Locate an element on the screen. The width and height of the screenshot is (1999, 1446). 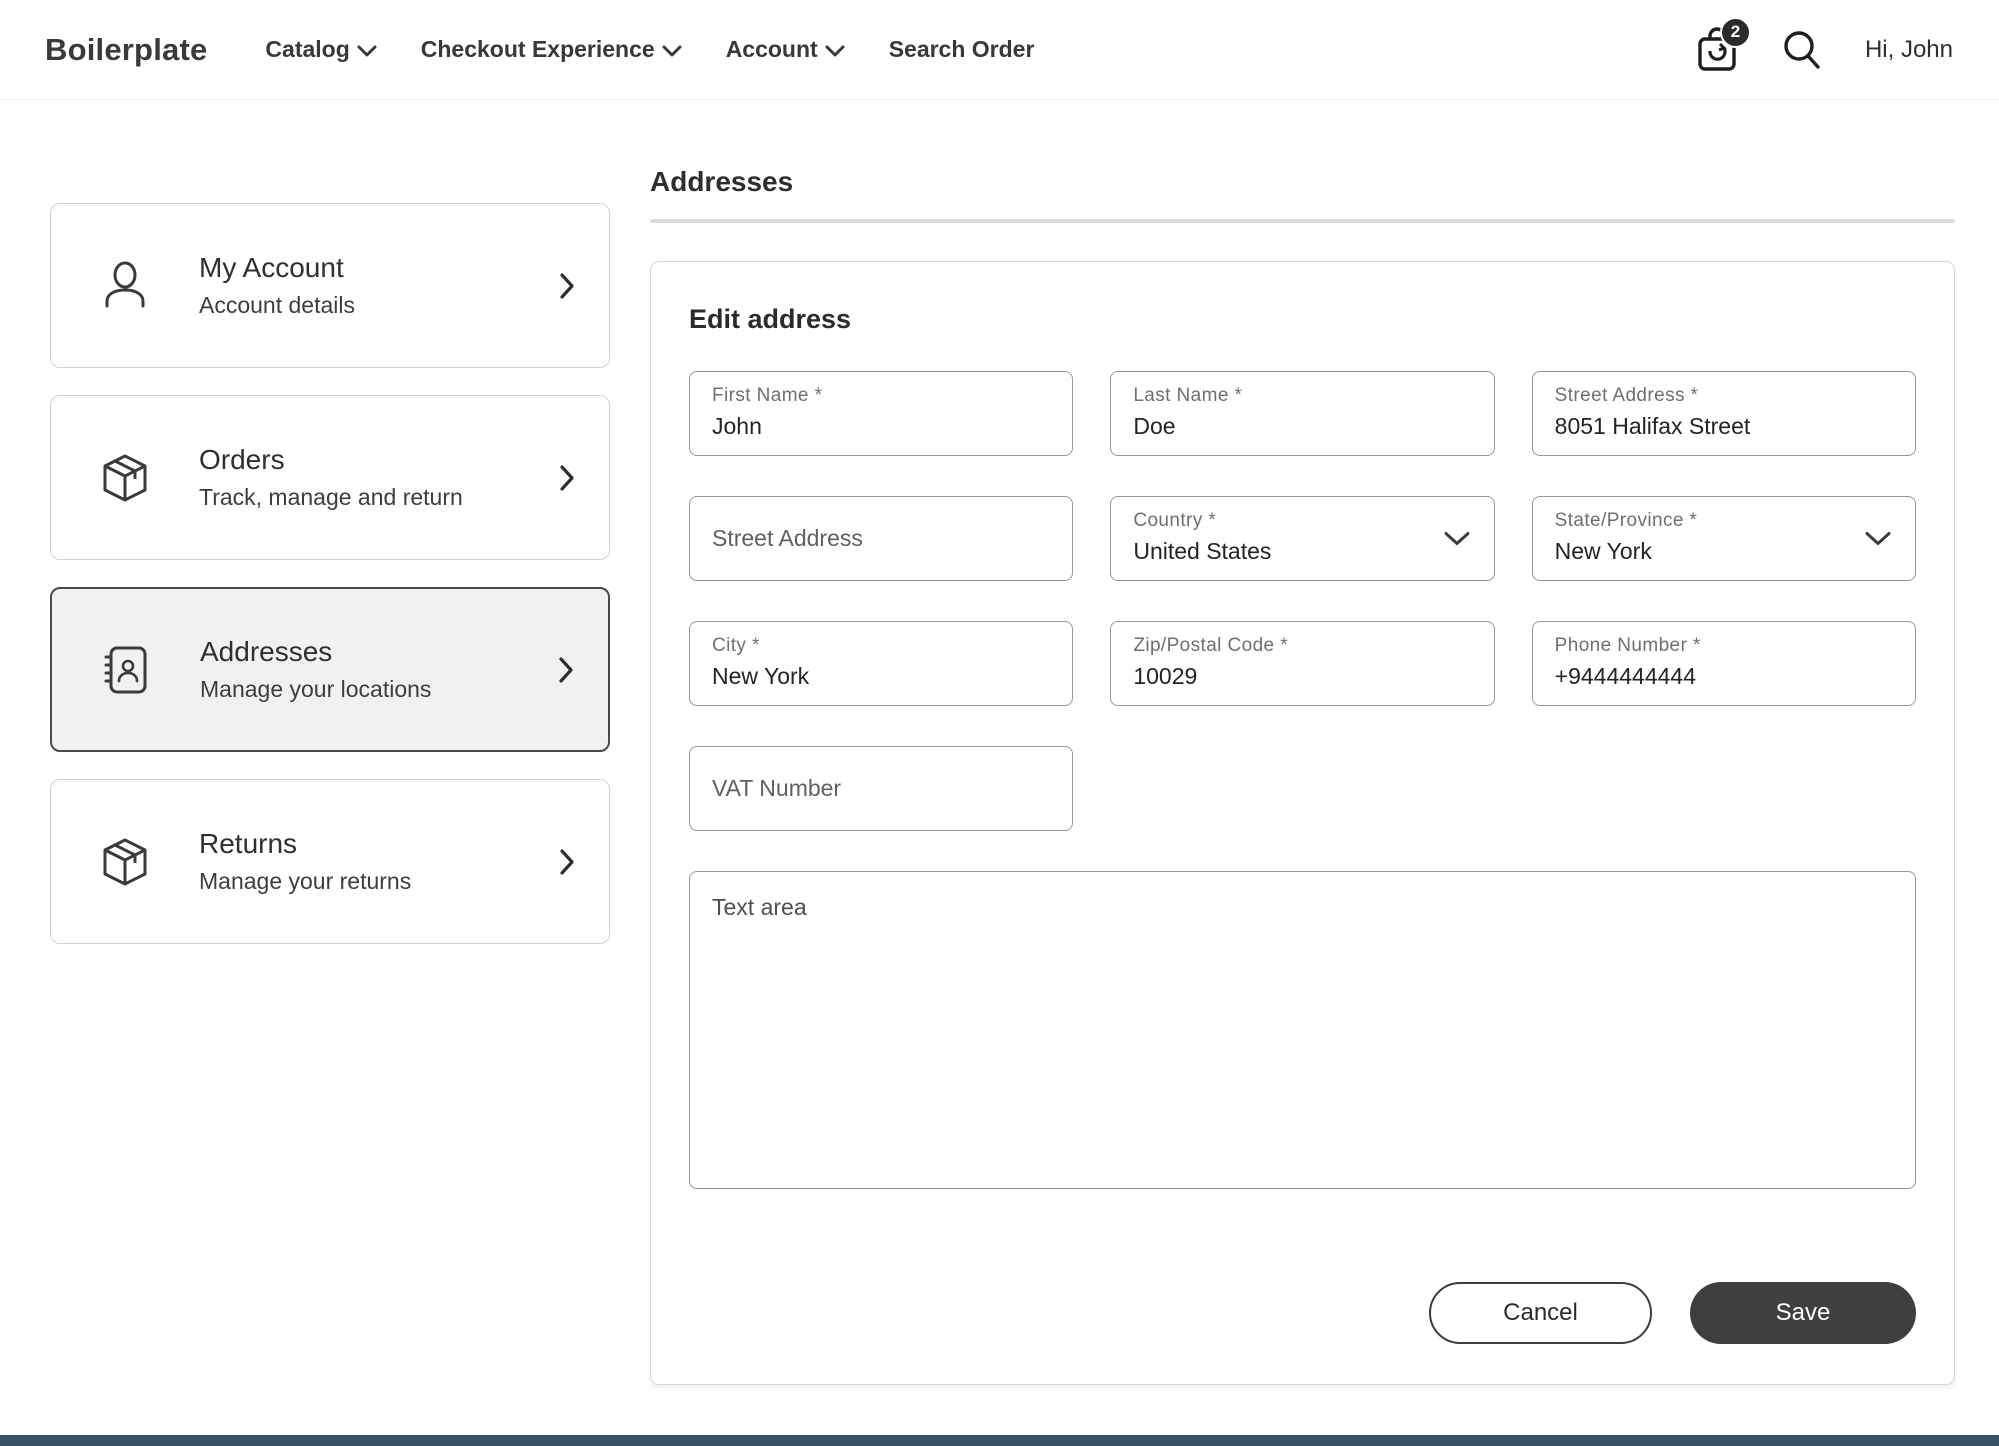
nav-checkout-experience: Checkout Experience is located at coordinates (551, 49).